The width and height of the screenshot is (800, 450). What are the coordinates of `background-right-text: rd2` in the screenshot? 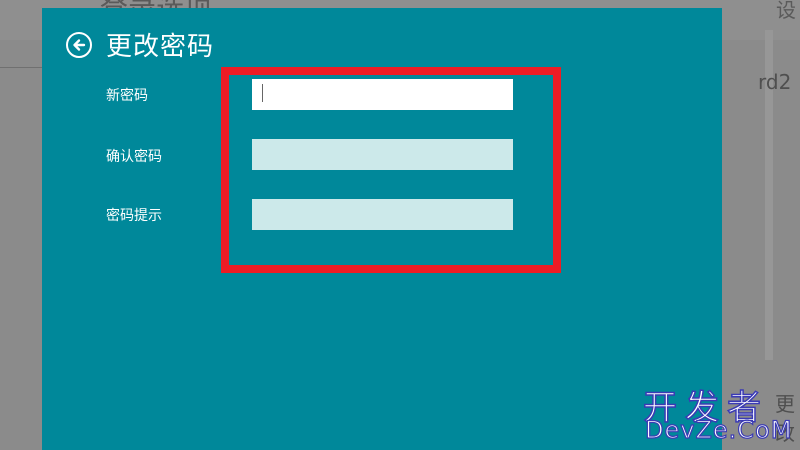 It's located at (775, 82).